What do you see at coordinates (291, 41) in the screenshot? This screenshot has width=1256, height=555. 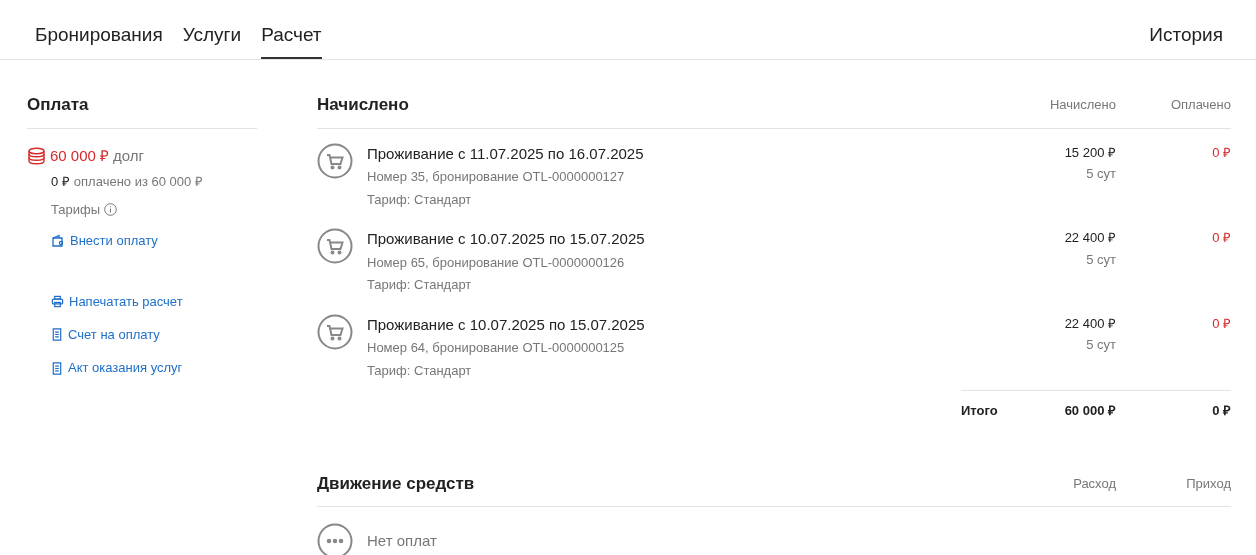 I see `tab: Расчет` at bounding box center [291, 41].